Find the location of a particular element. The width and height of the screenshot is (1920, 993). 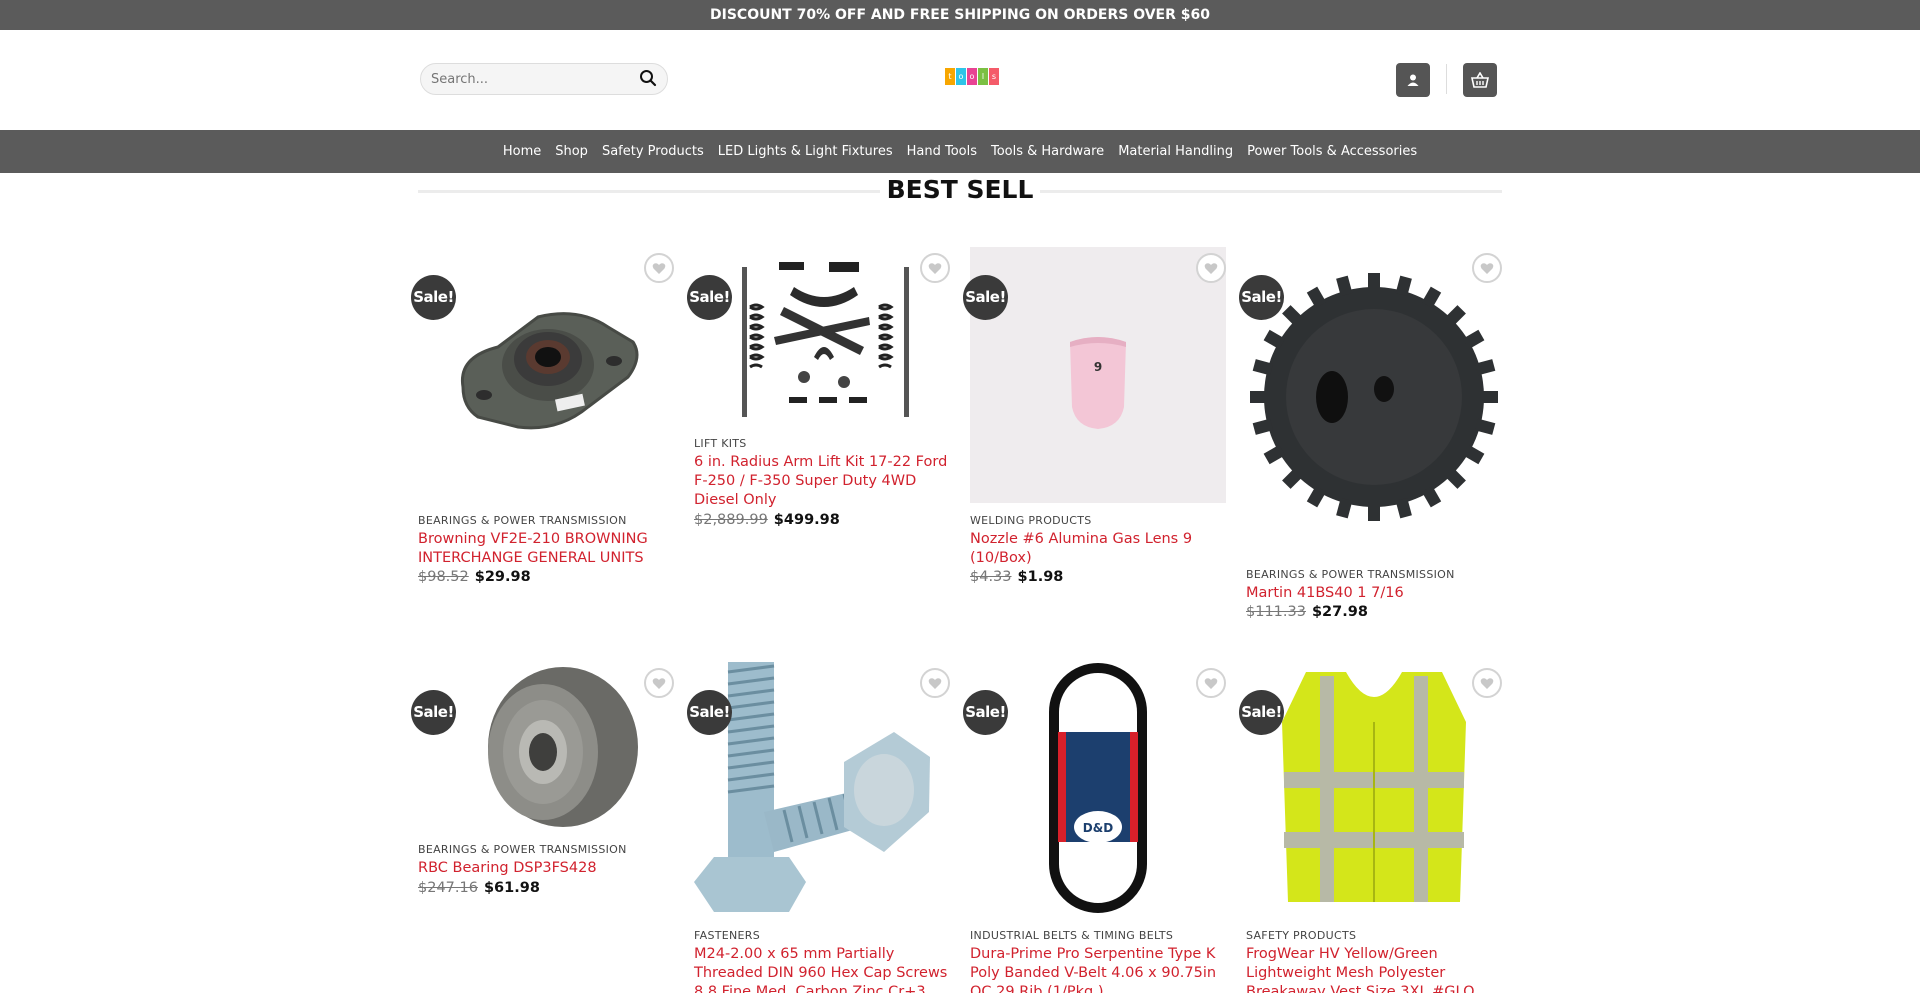

lift-kit-image is located at coordinates (825, 339).